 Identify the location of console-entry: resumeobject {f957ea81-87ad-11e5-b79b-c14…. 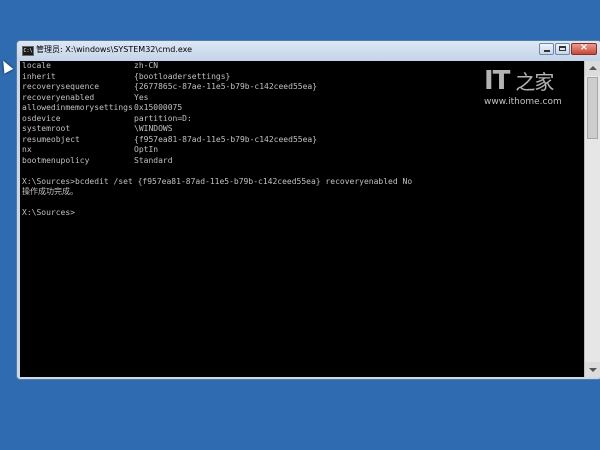
(304, 140).